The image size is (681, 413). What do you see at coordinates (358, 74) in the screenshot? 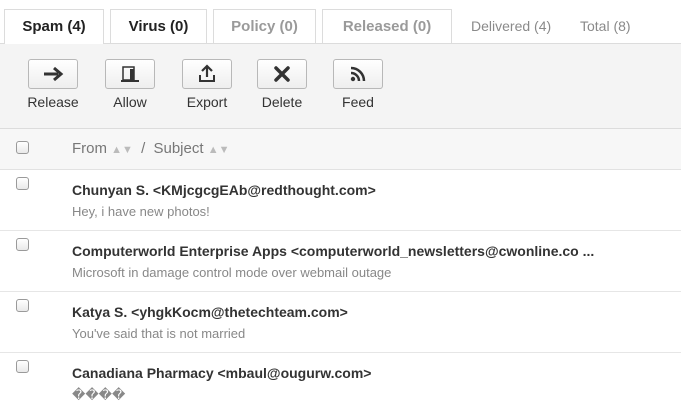
I see `rss-icon` at bounding box center [358, 74].